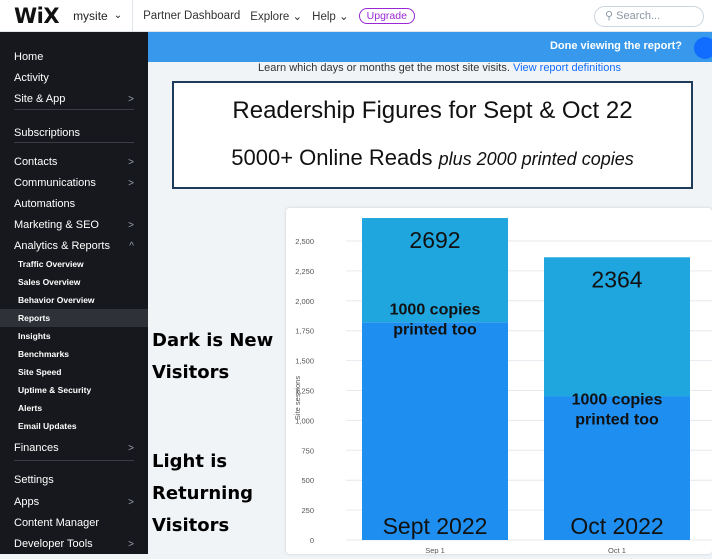 This screenshot has height=559, width=712. What do you see at coordinates (27, 502) in the screenshot?
I see `sidebar-item-label: Apps` at bounding box center [27, 502].